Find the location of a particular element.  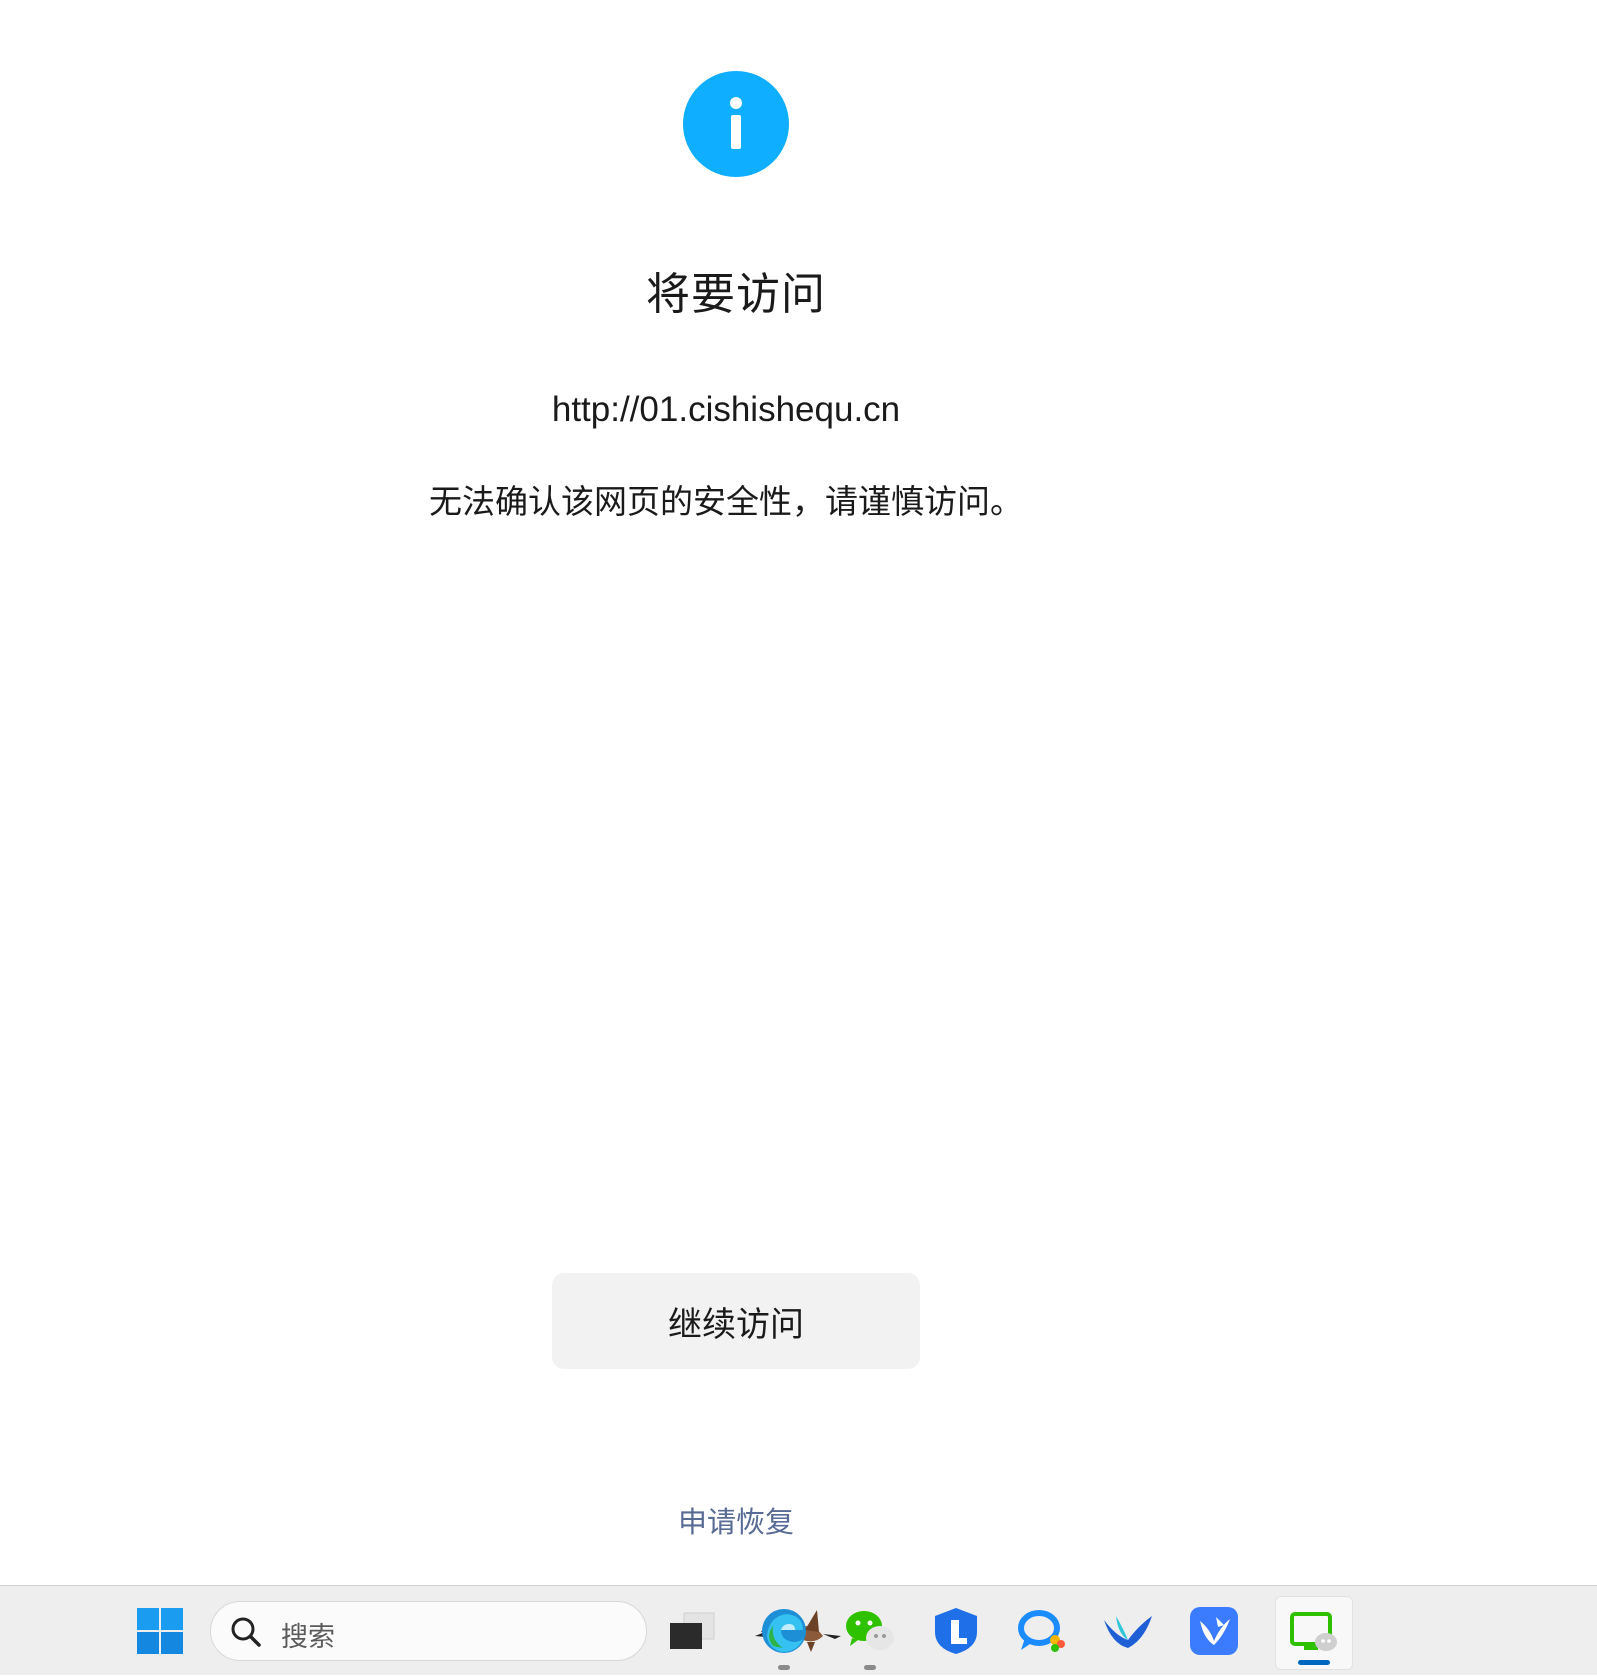

edge-browser-button is located at coordinates (784, 1631).